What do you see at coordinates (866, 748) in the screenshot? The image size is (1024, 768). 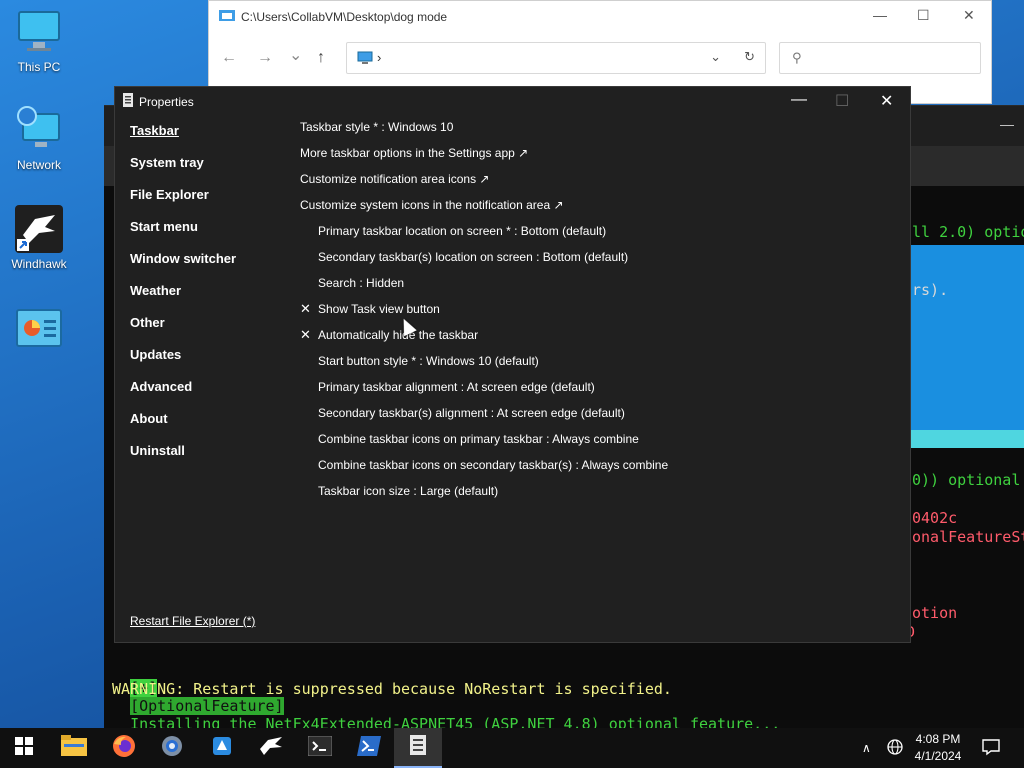 I see `show-hidden-icons-button: ∧` at bounding box center [866, 748].